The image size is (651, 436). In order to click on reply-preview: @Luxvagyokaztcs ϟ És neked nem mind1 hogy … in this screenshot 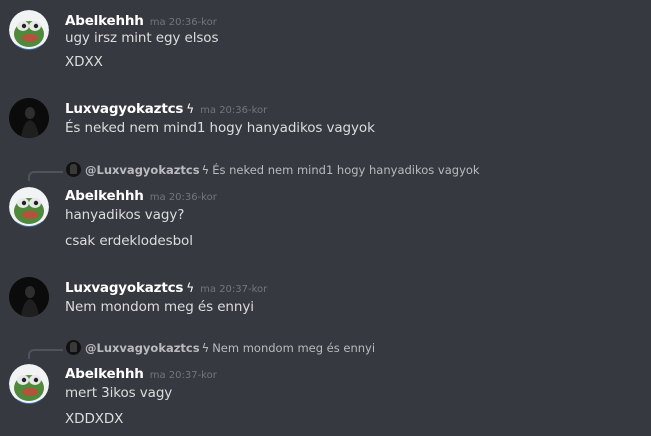, I will do `click(328, 173)`.